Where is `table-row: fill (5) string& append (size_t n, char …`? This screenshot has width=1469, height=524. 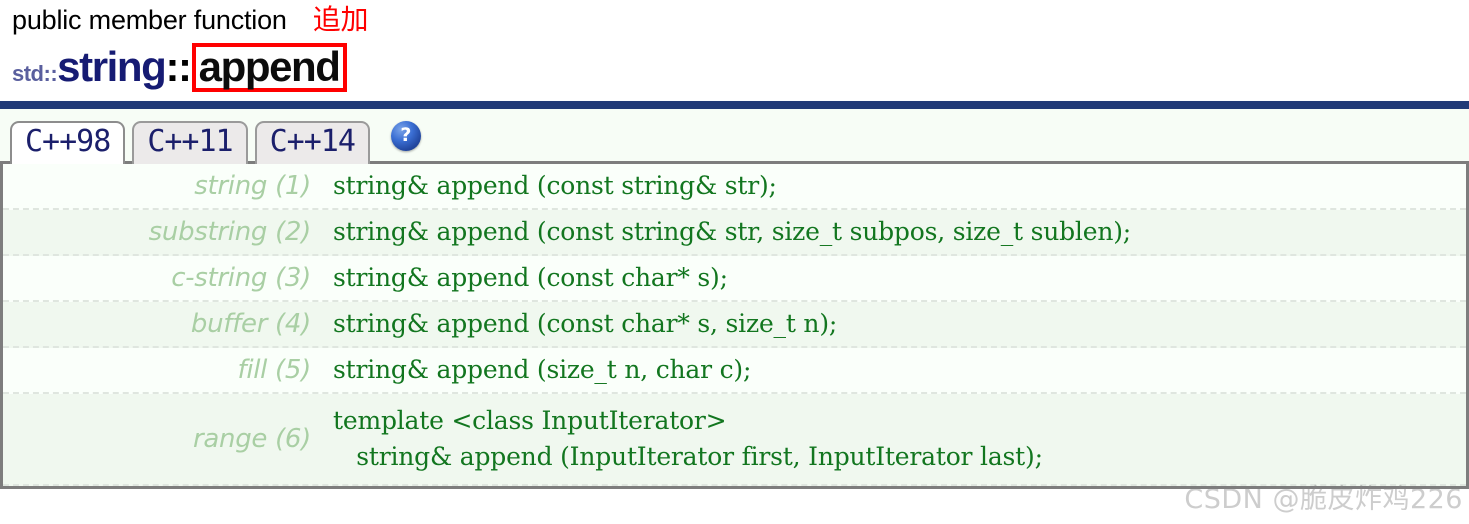 table-row: fill (5) string& append (size_t n, char … is located at coordinates (734, 370).